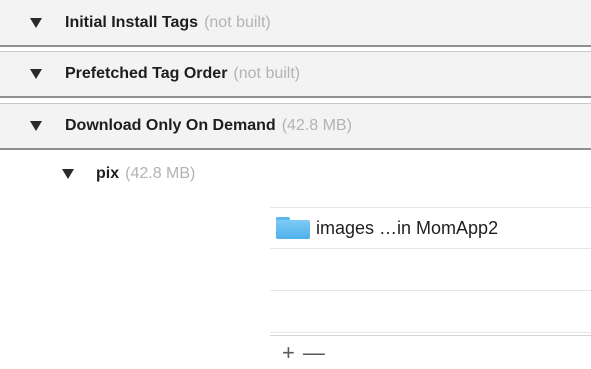 This screenshot has height=369, width=591. What do you see at coordinates (108, 173) in the screenshot?
I see `tag-name: pix` at bounding box center [108, 173].